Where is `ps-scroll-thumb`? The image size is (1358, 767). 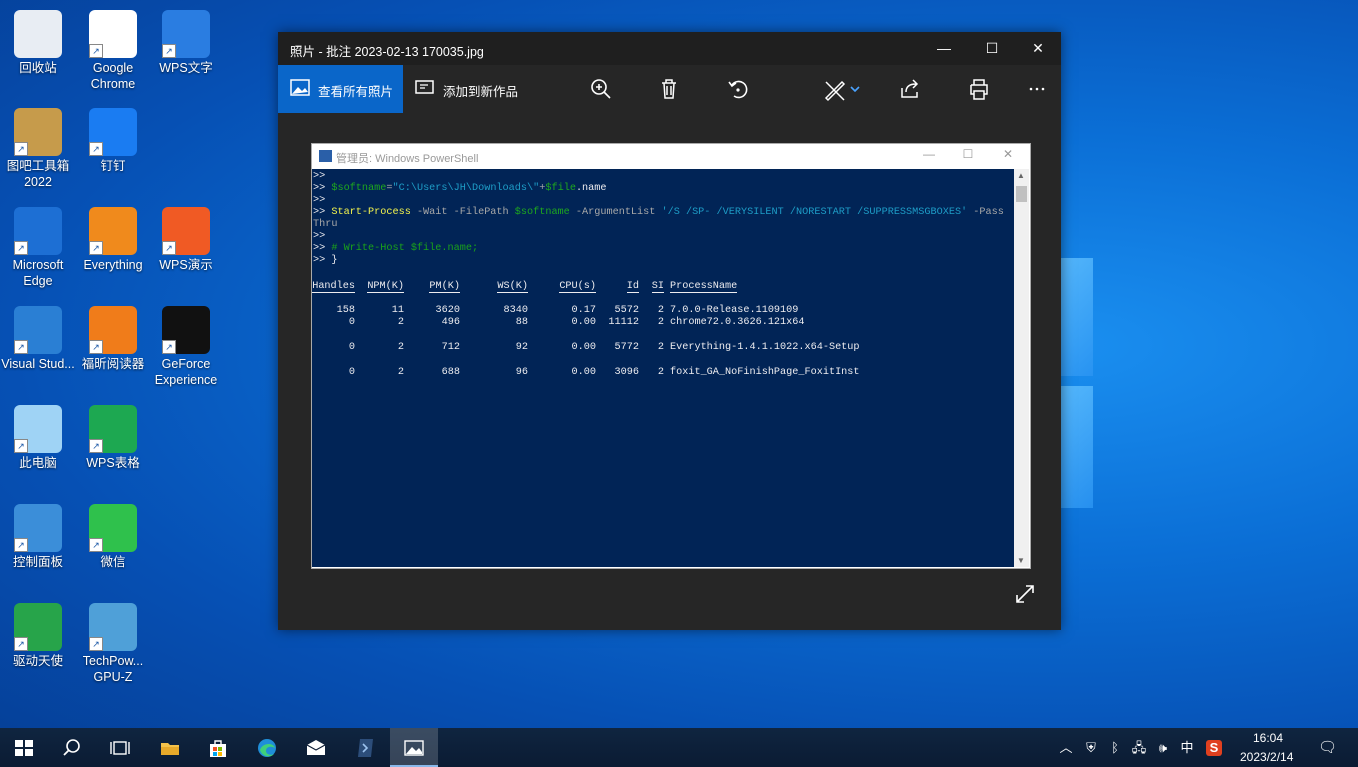
ps-scroll-thumb is located at coordinates (1021, 194).